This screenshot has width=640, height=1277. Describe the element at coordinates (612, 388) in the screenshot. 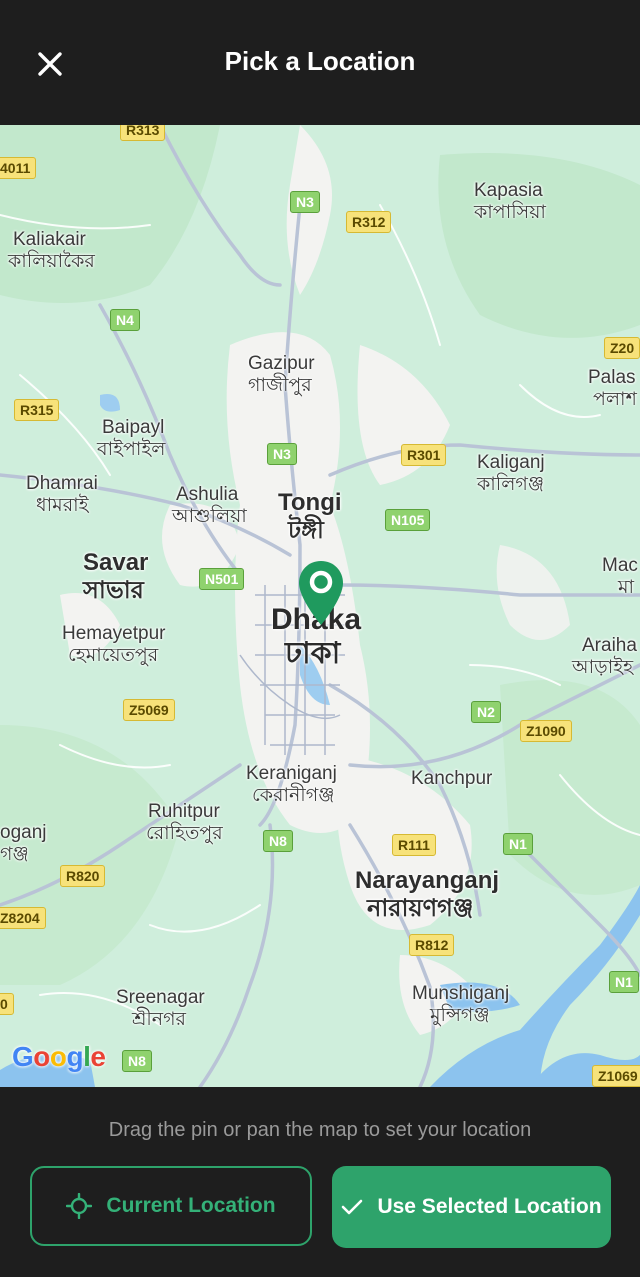

I see `place-palash: Palas পলাশ` at that location.